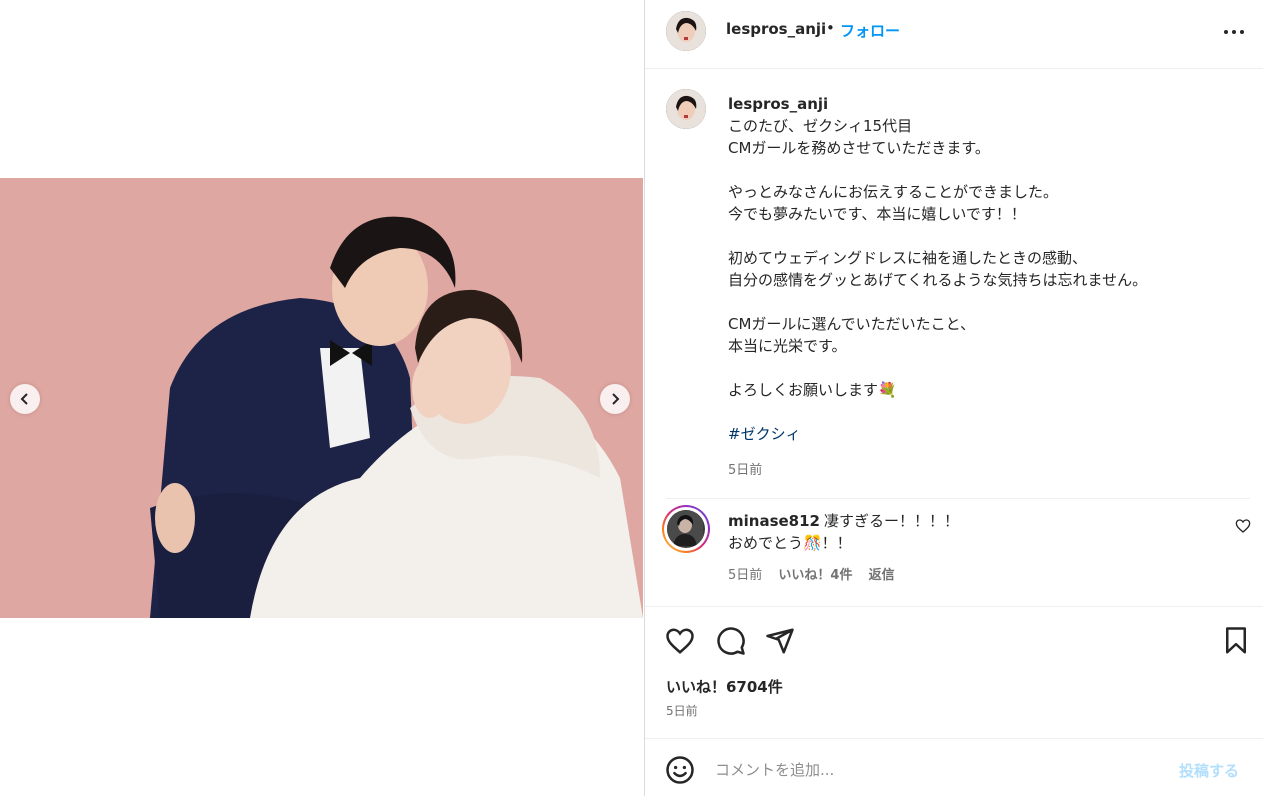 This screenshot has width=1263, height=796. I want to click on comment: minase812 凄すぎるー！！！！ おめでとう🎊！！, so click(843, 532).